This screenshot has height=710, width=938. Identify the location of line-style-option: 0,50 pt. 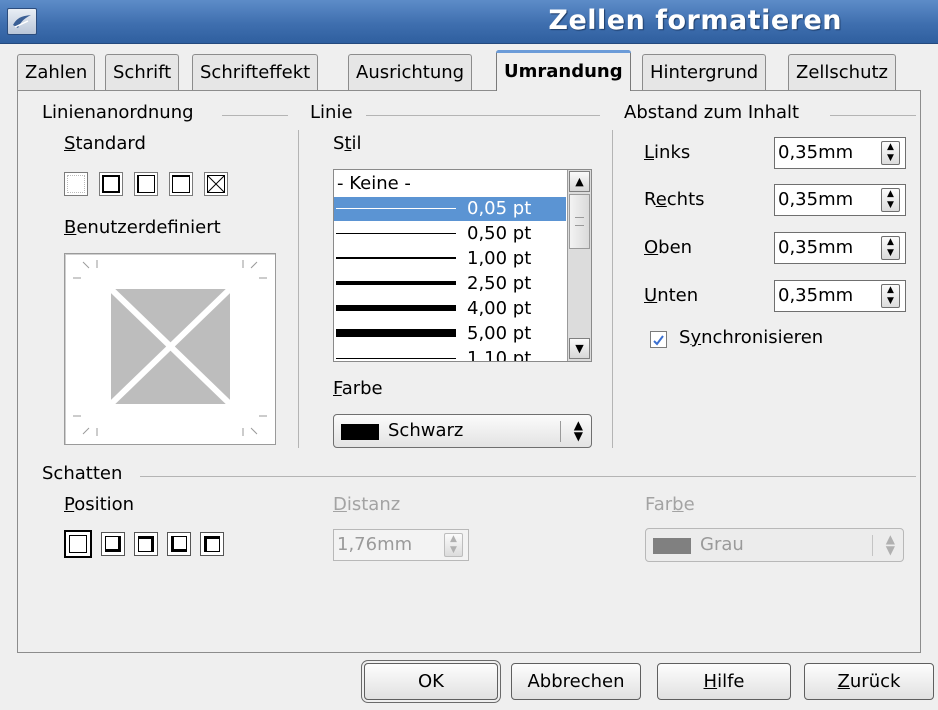
(450, 234).